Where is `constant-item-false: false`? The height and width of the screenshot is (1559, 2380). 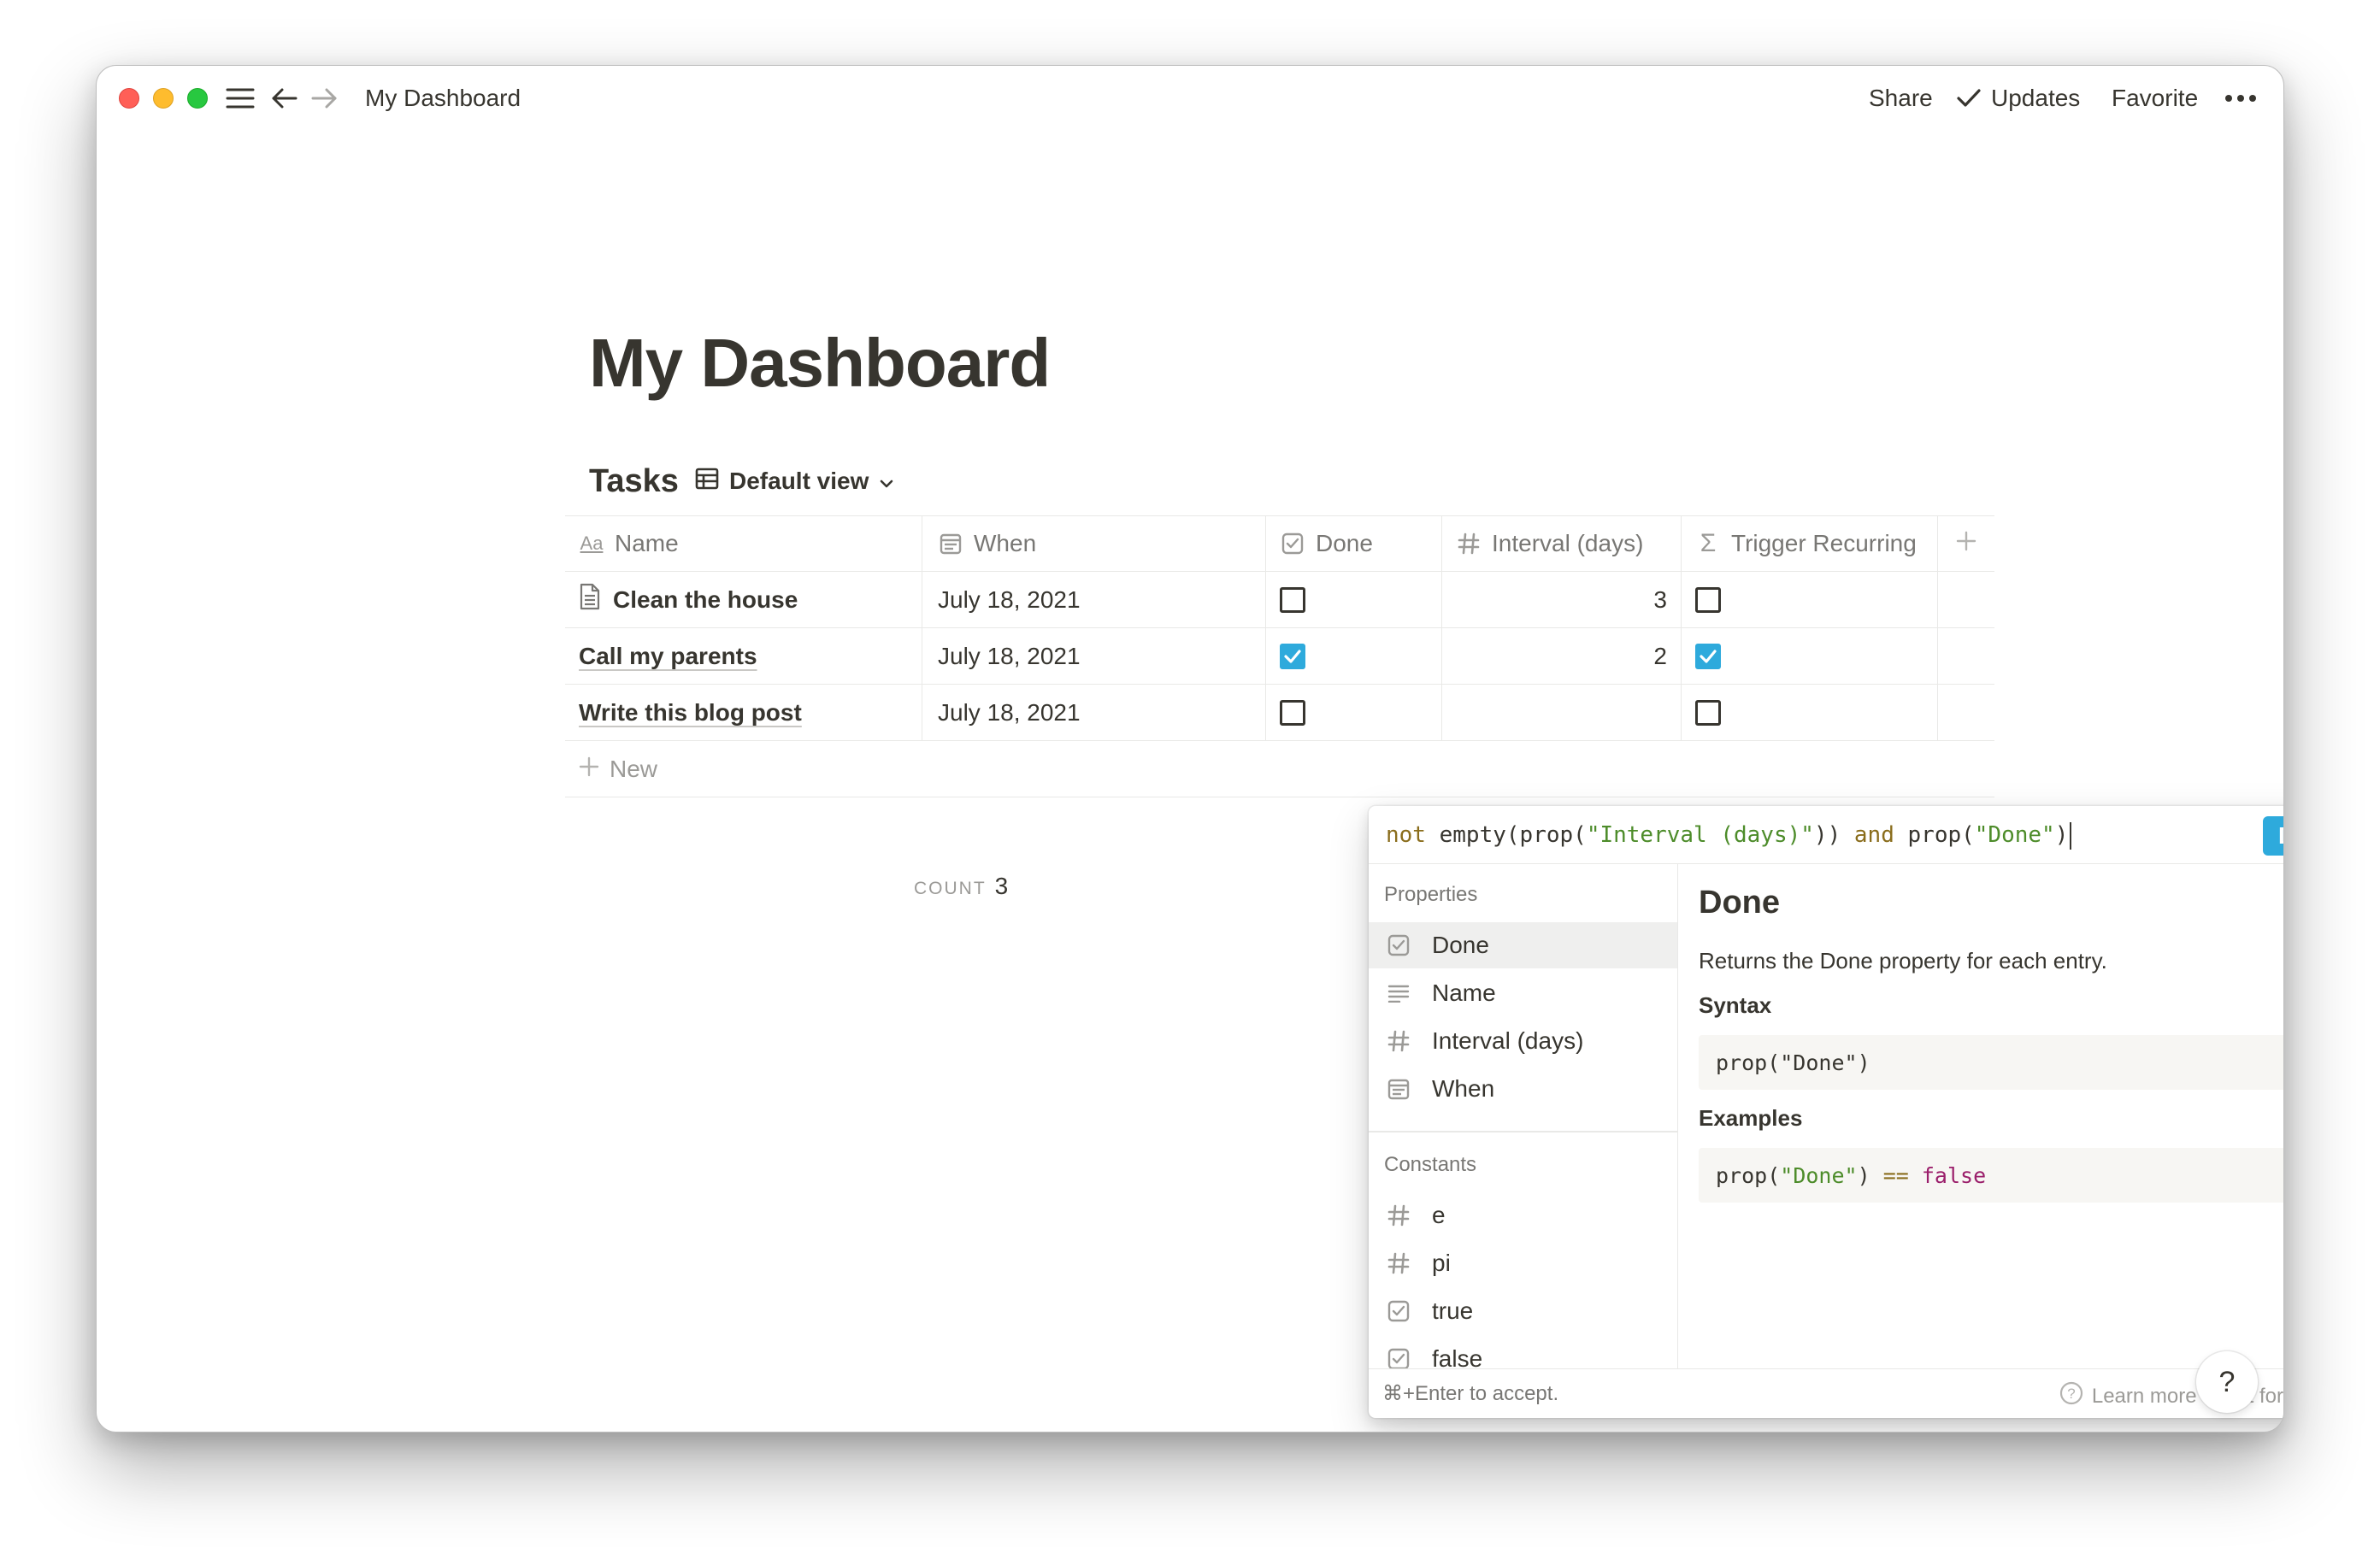
constant-item-false: false is located at coordinates (1523, 1352).